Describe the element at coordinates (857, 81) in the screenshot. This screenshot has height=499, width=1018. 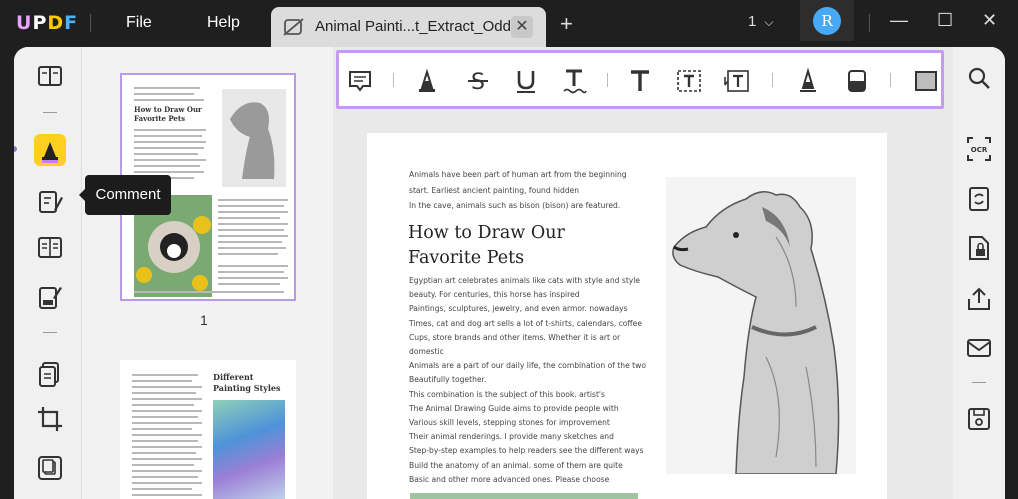
I see `eraser-icon` at that location.